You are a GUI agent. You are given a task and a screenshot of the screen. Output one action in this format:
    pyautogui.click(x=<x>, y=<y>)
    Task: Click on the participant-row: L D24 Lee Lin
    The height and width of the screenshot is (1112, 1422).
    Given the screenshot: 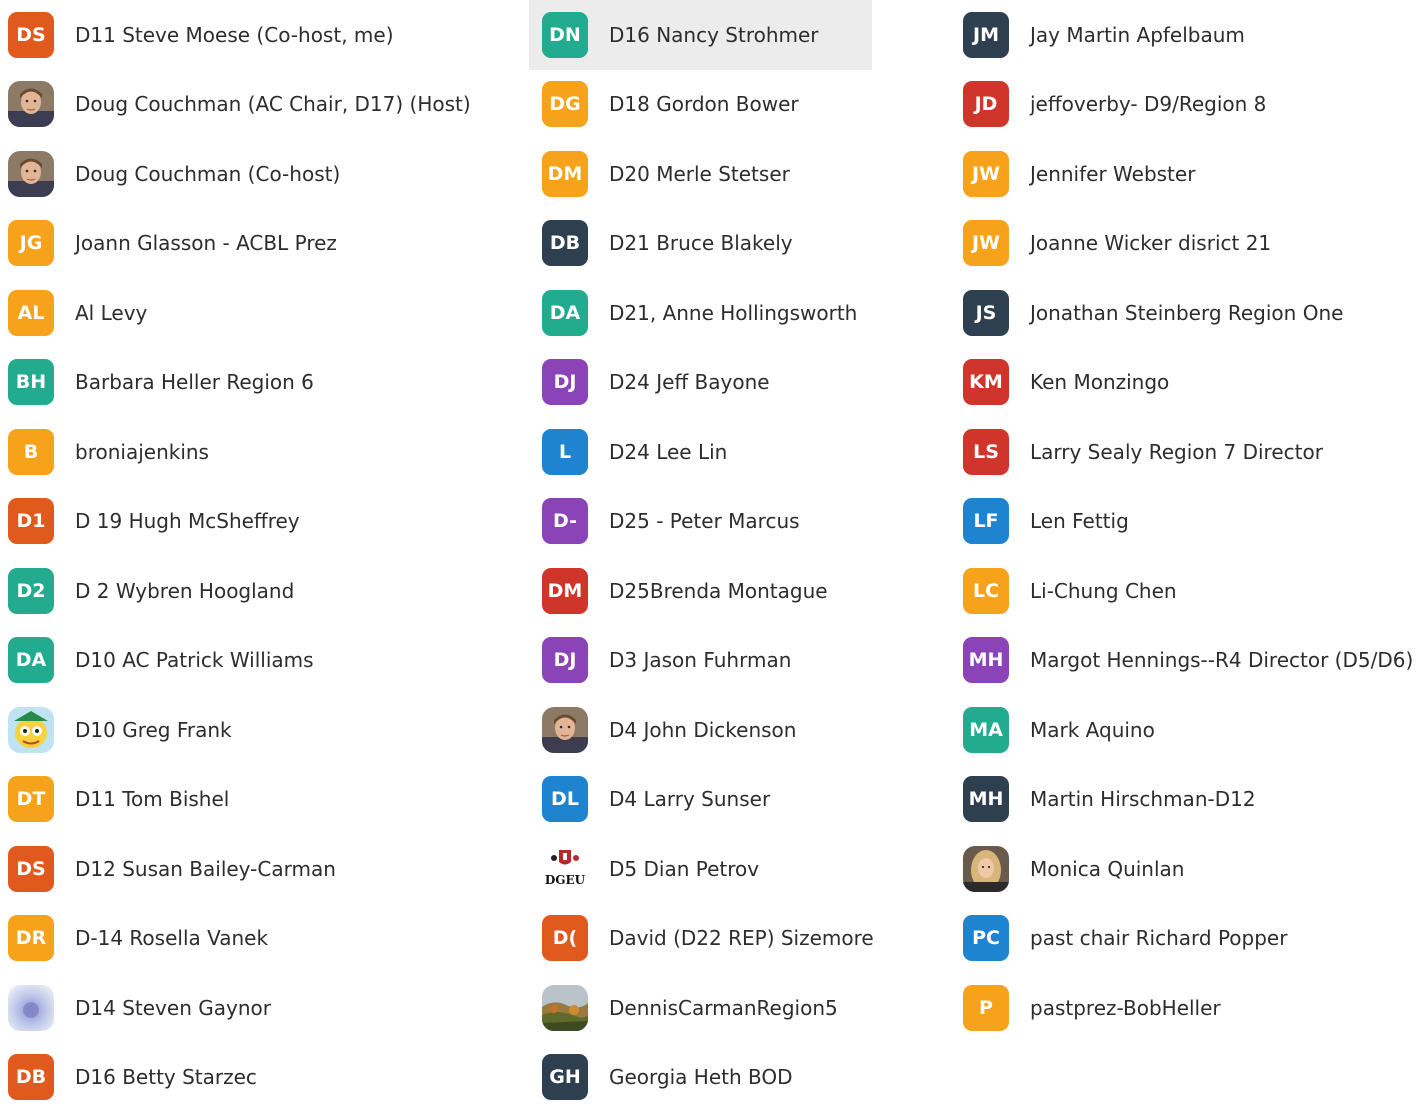 What is the action you would take?
    pyautogui.click(x=700, y=452)
    